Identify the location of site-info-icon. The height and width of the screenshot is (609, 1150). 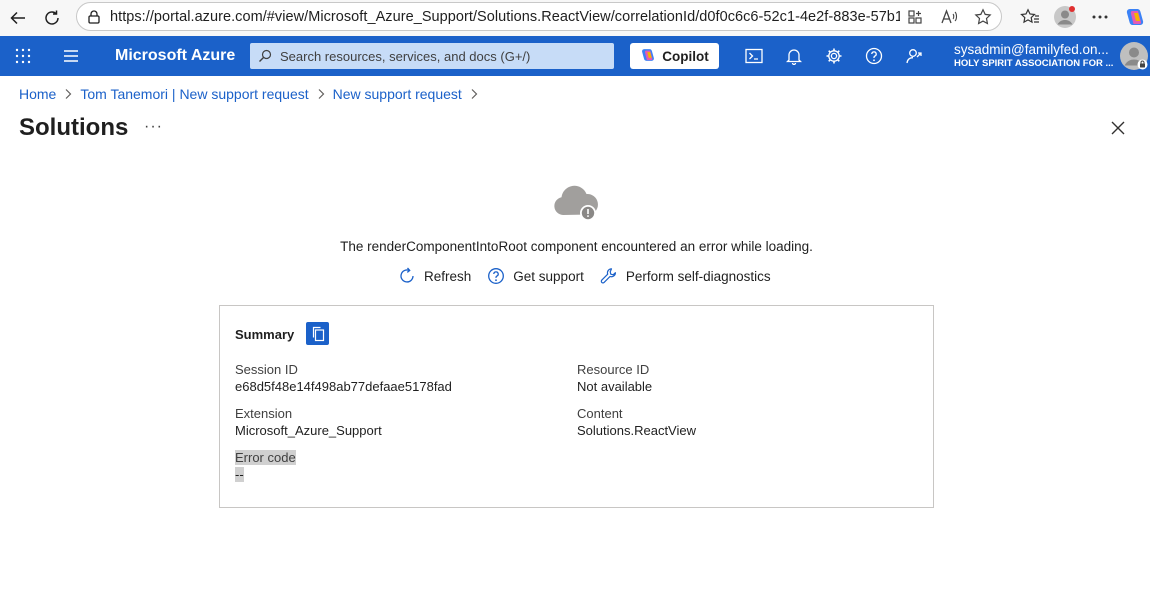
(94, 17).